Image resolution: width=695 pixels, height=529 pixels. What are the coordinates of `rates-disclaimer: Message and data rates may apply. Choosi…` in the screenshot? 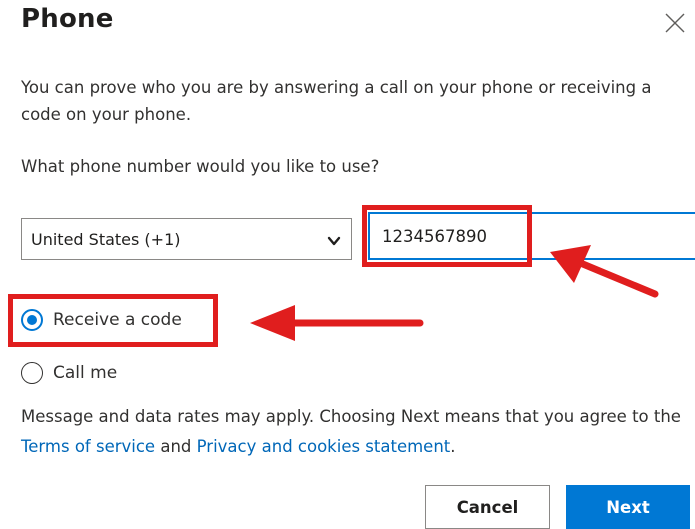 It's located at (351, 432).